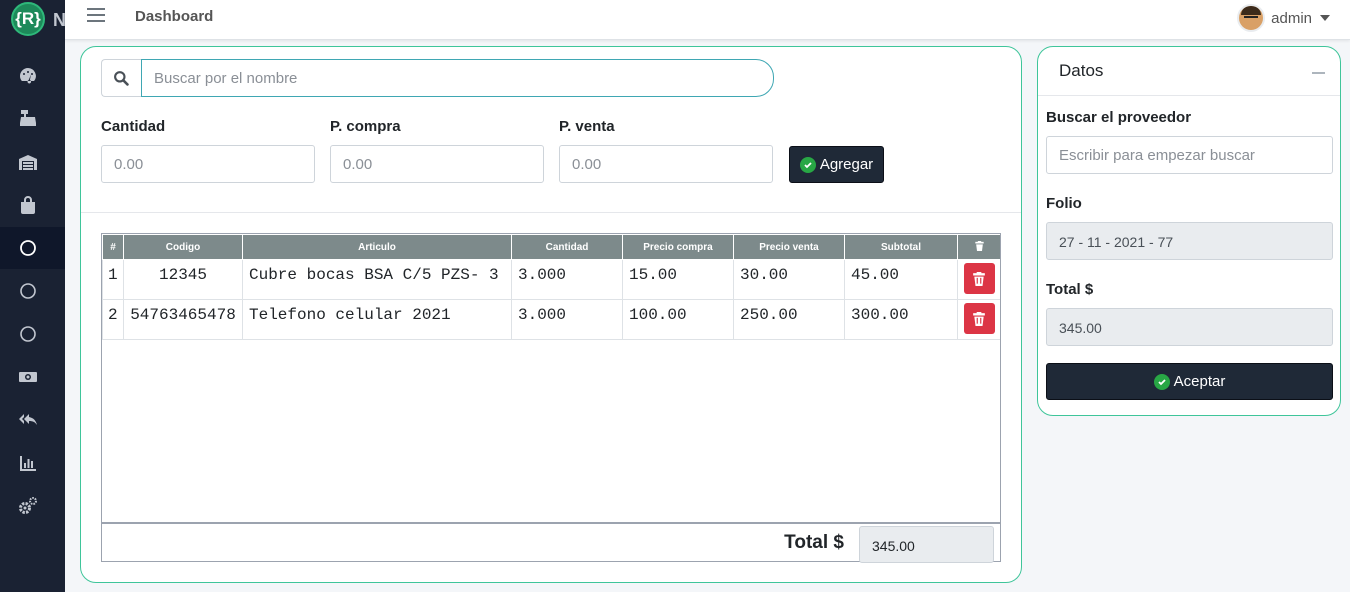  Describe the element at coordinates (814, 542) in the screenshot. I see `table-total-label: Total $` at that location.